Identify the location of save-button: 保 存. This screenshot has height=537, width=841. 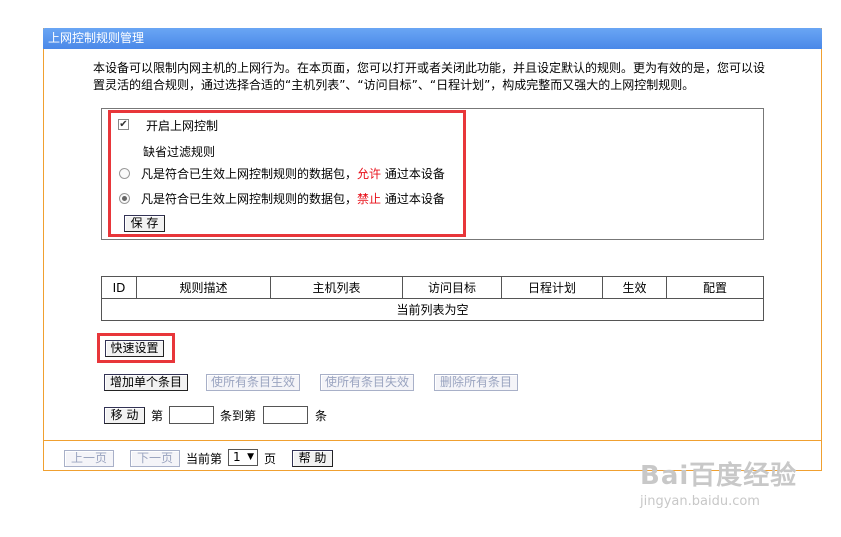
(144, 223).